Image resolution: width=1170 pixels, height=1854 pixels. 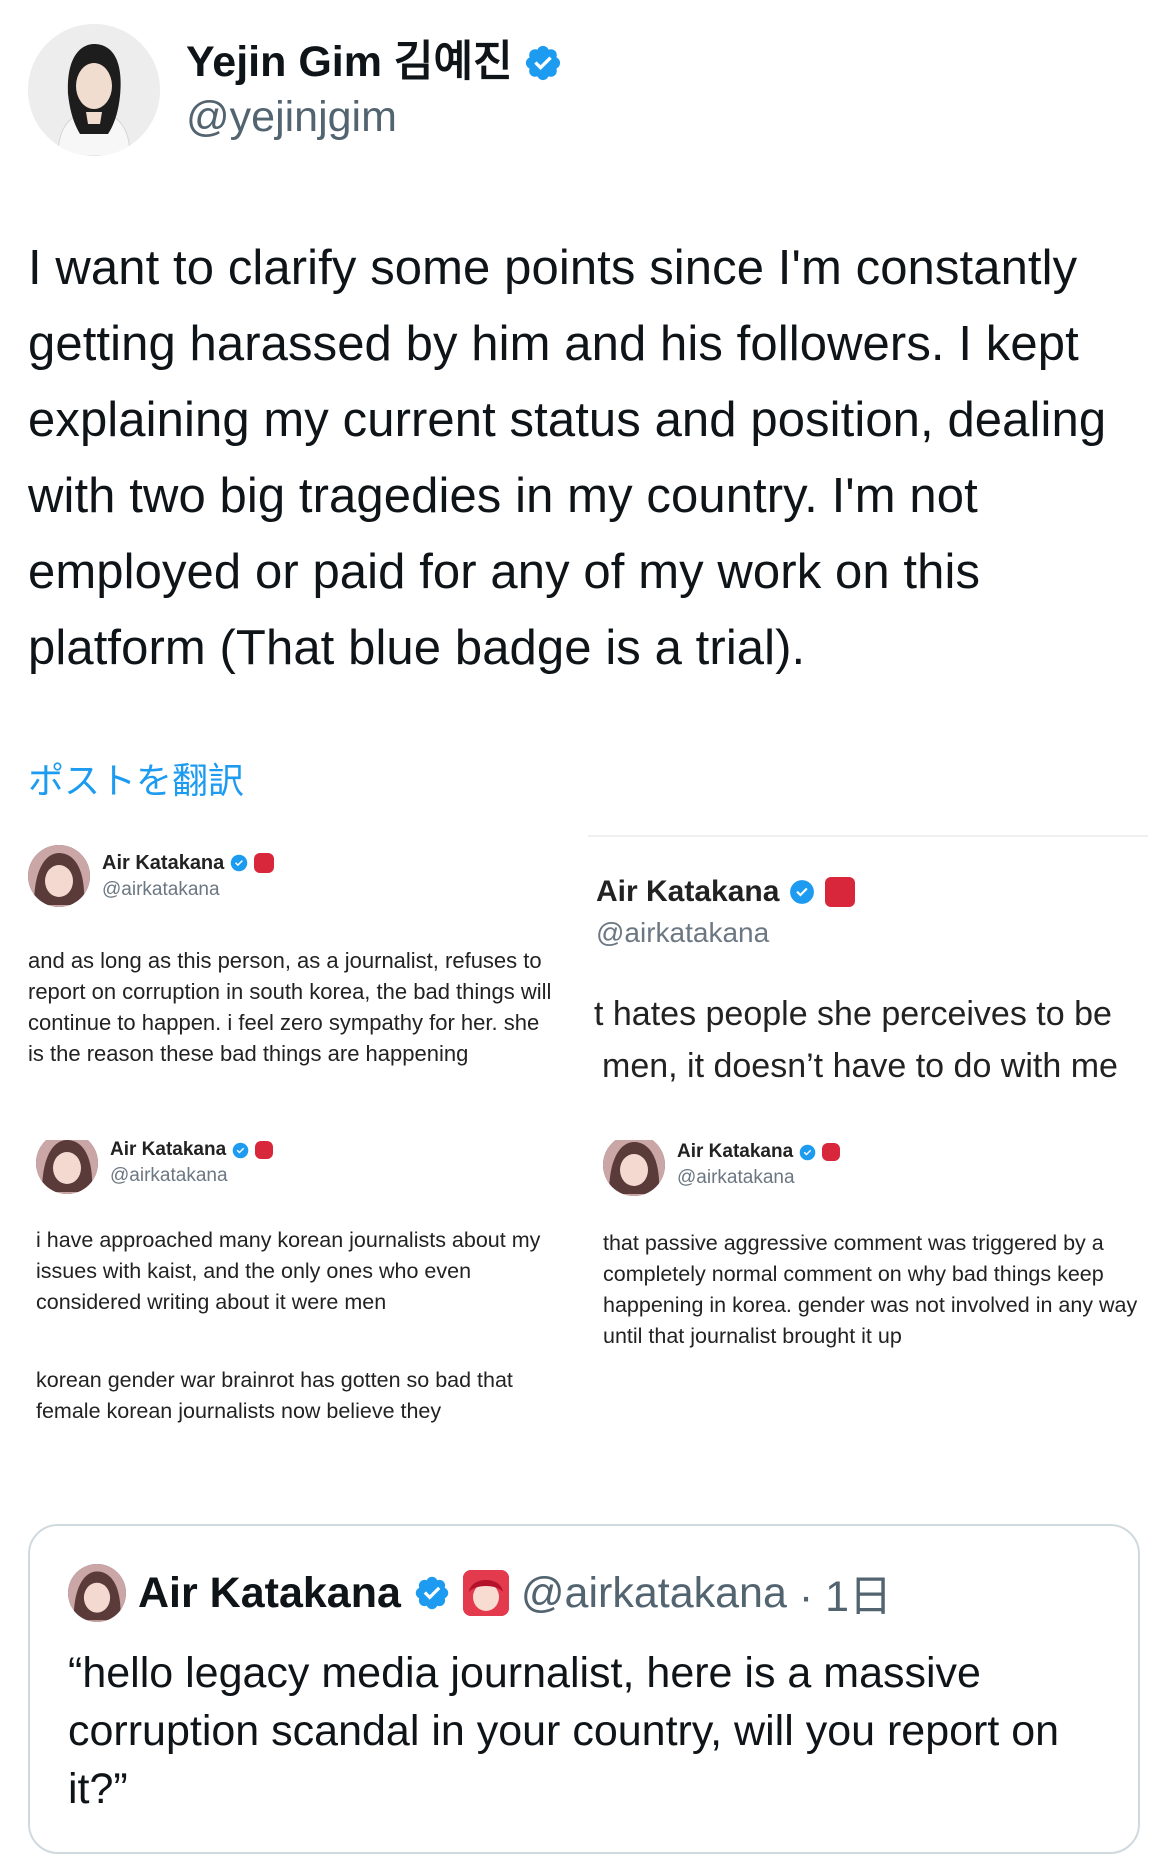 I want to click on screenshot-4-handle: @airkatakana, so click(x=736, y=1177).